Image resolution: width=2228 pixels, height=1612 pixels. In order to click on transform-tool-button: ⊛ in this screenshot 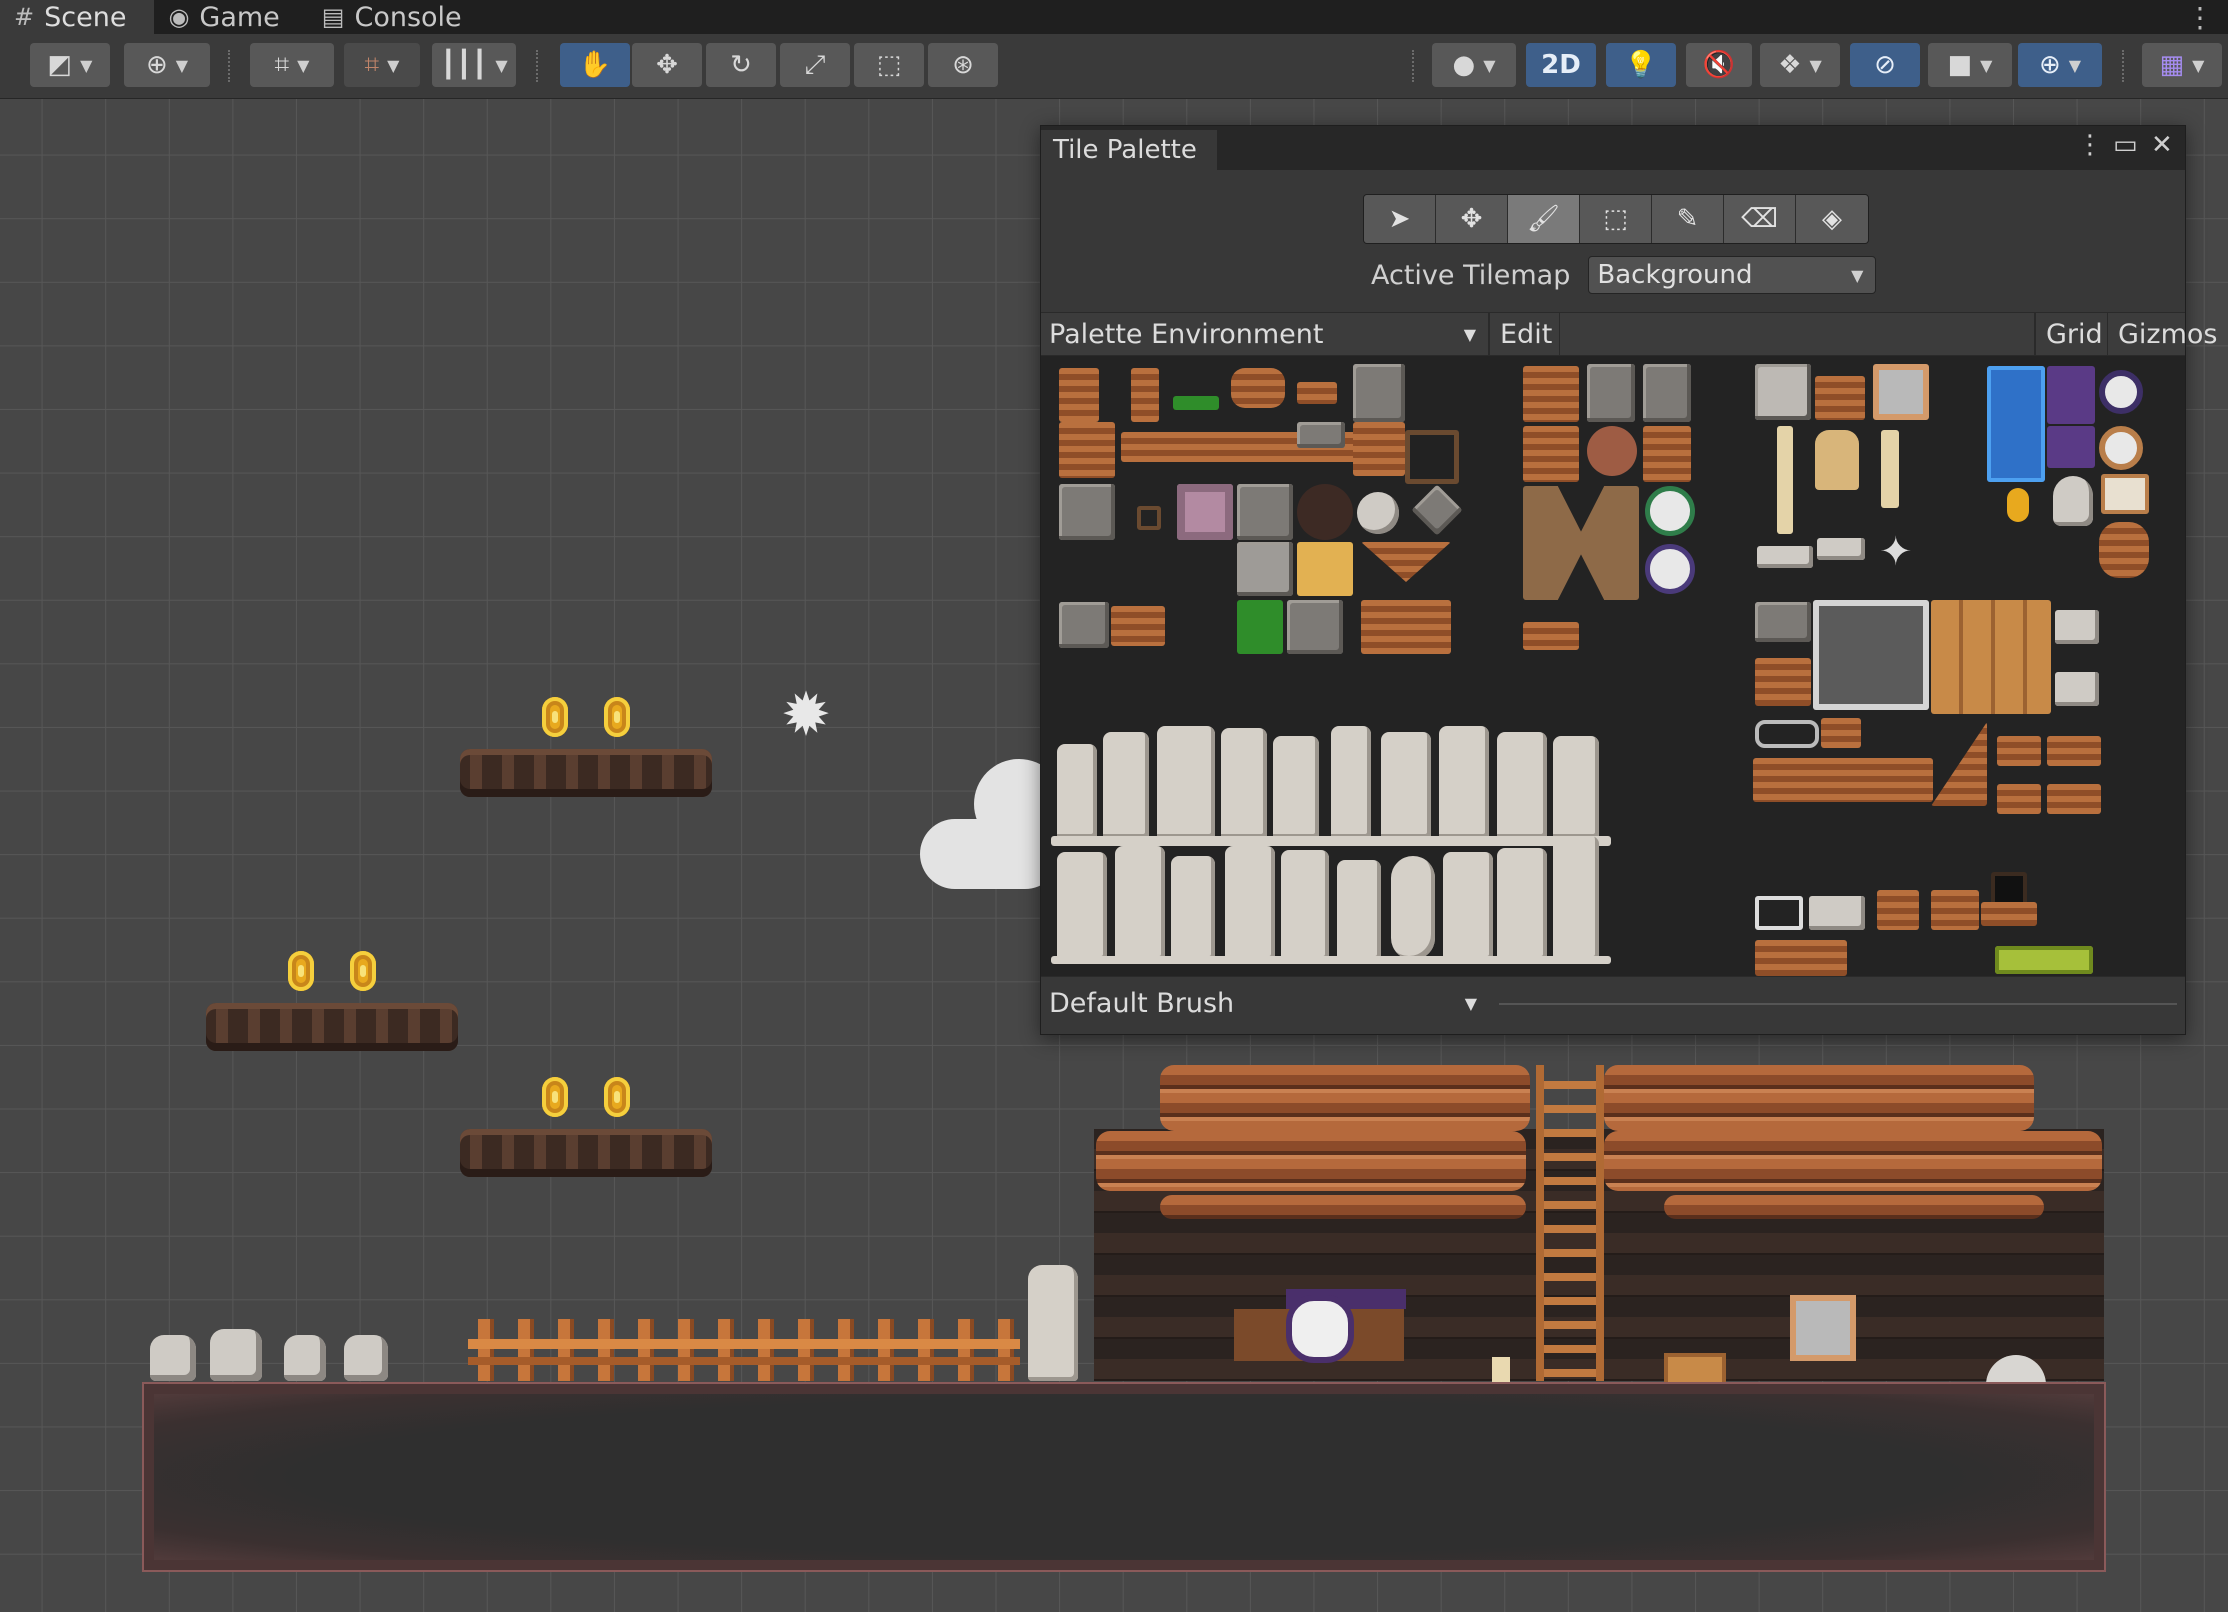, I will do `click(963, 65)`.